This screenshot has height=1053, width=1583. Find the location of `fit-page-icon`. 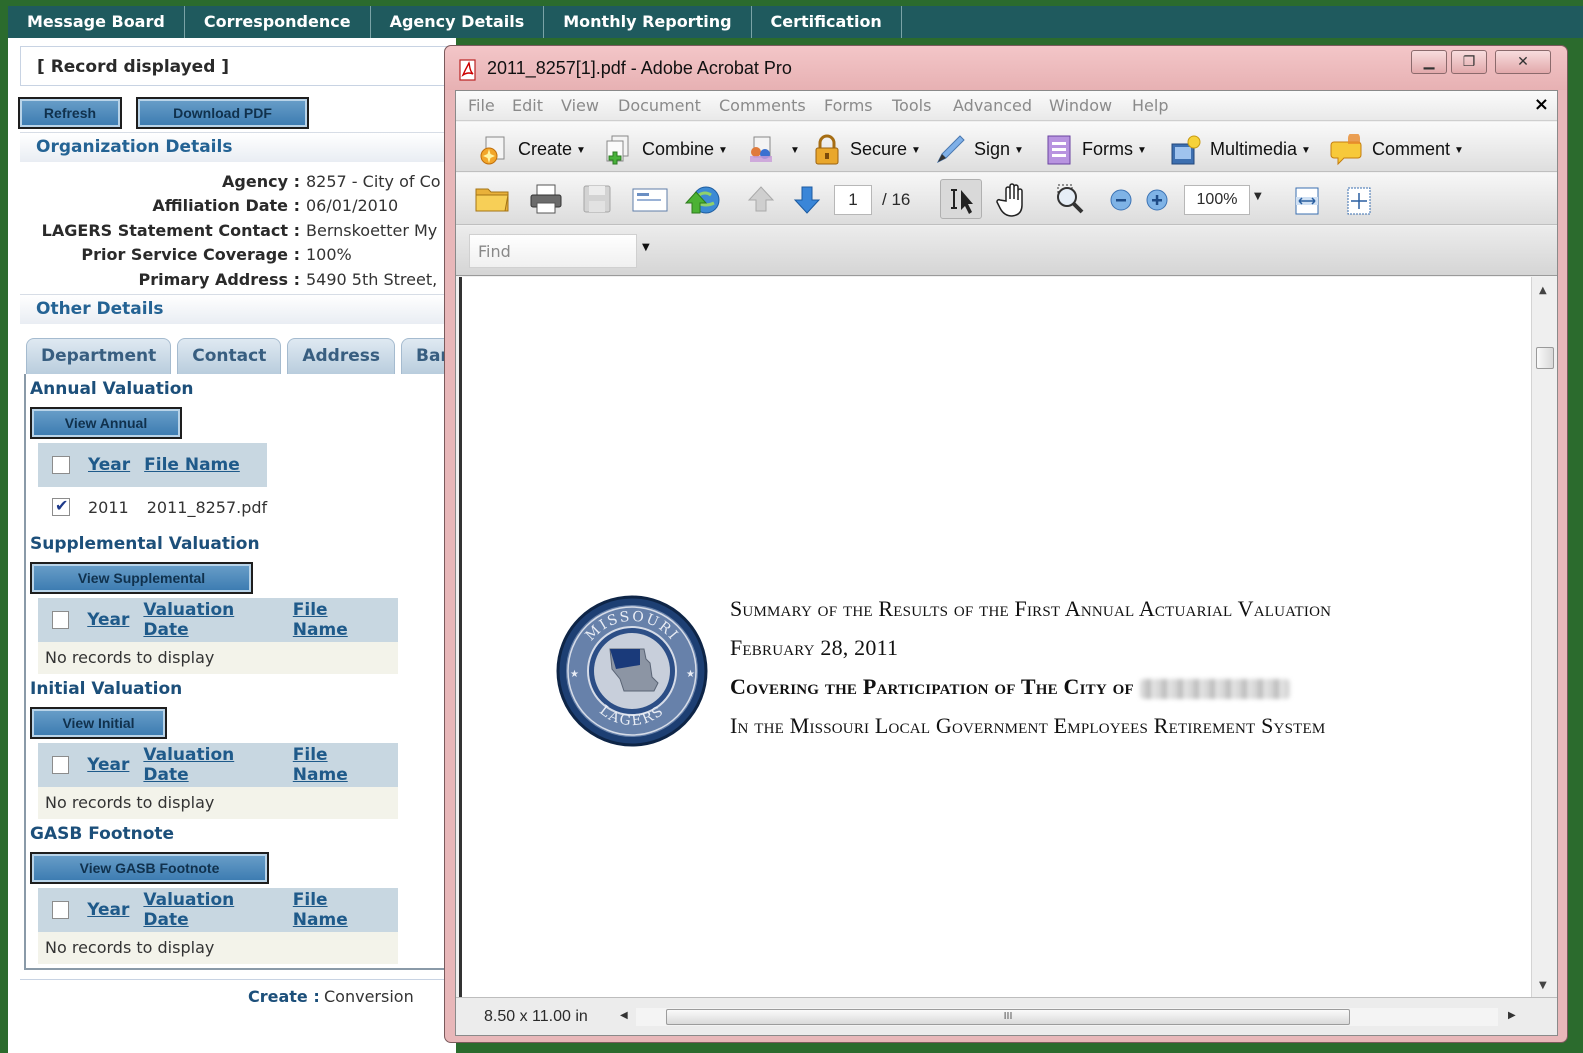

fit-page-icon is located at coordinates (1359, 201).